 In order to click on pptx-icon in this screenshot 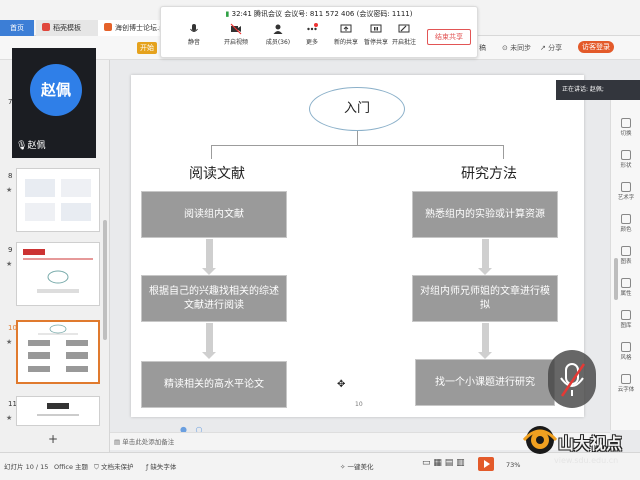, I will do `click(108, 27)`.